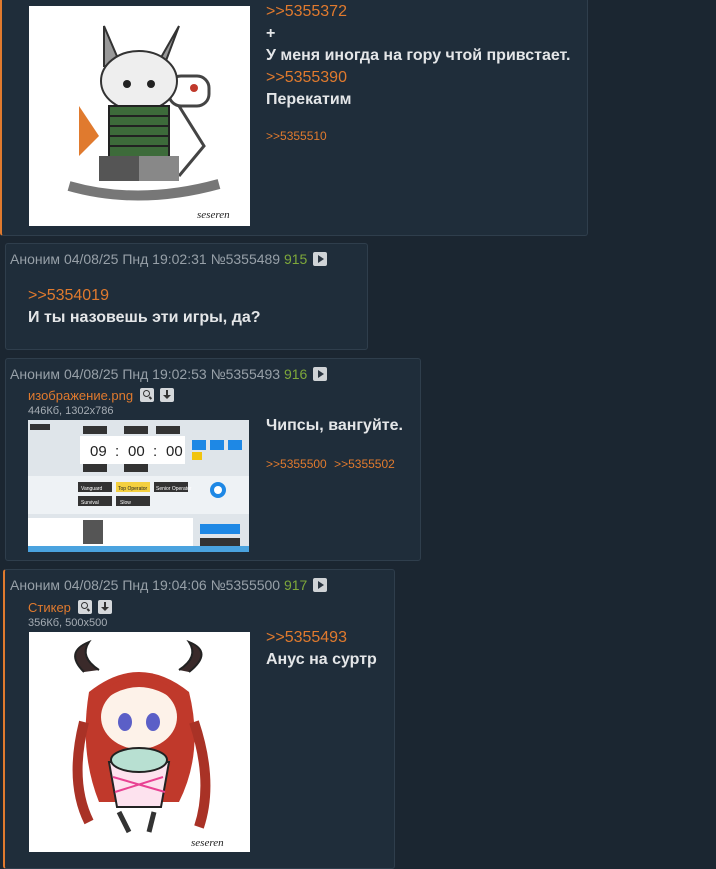 This screenshot has width=716, height=869. Describe the element at coordinates (306, 12) in the screenshot. I see `reply-link: >>5355372` at that location.